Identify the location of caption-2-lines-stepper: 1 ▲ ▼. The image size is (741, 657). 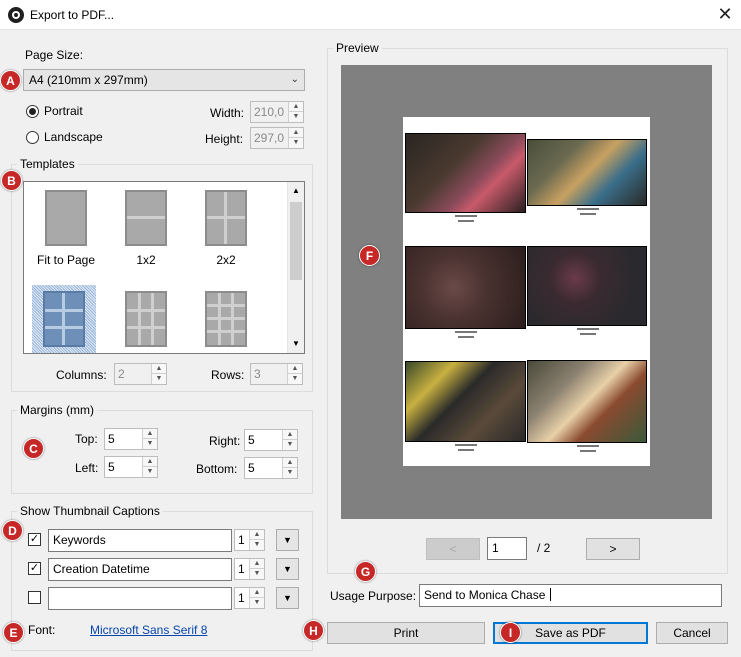
(249, 569).